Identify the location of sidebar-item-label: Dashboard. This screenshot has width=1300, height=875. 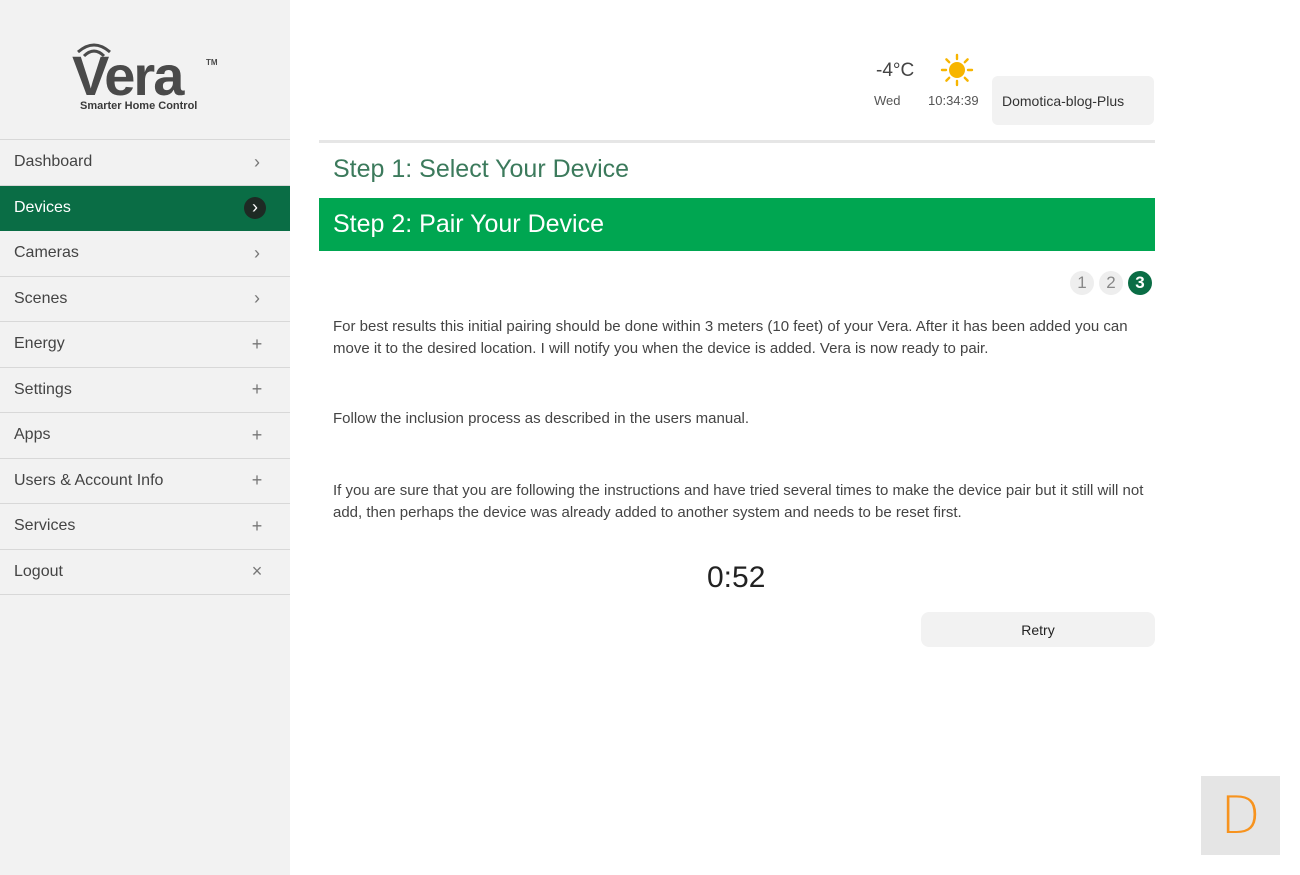
(53, 162).